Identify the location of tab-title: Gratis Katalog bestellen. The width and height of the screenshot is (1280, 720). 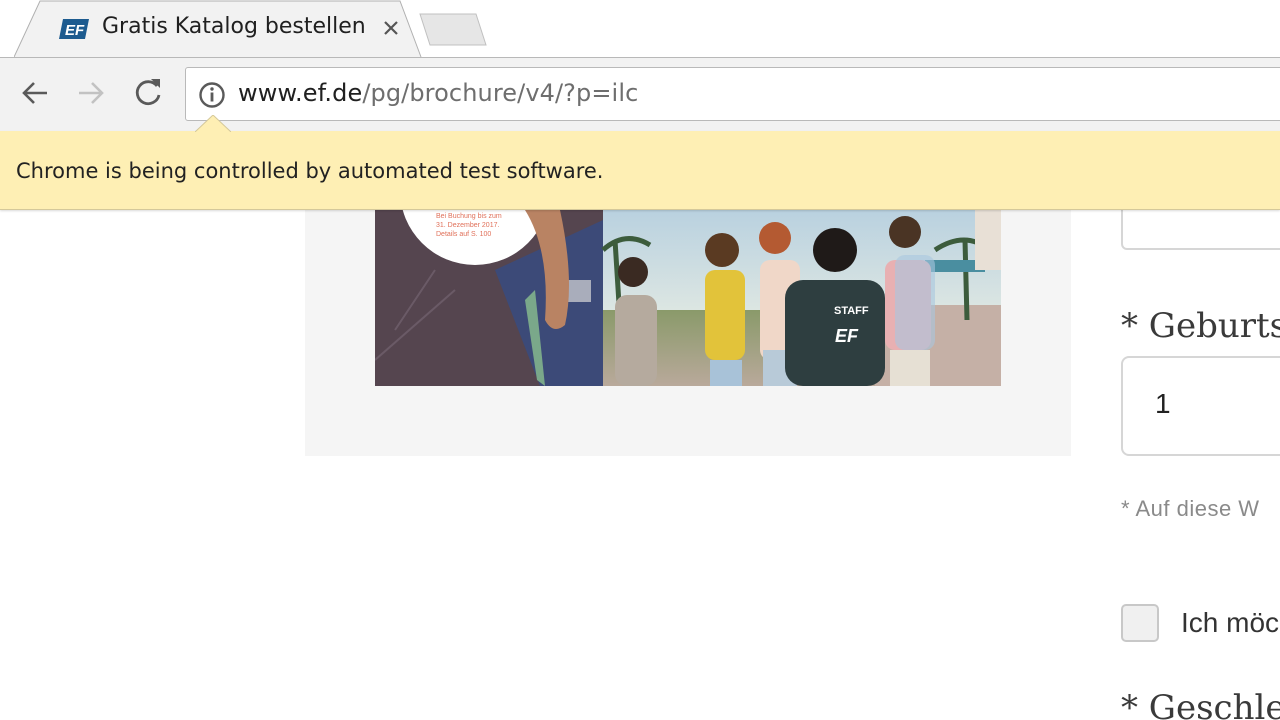
(234, 26).